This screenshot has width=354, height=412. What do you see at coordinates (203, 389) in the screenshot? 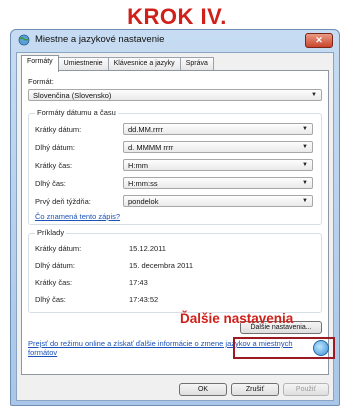
I see `ok-button: OK` at bounding box center [203, 389].